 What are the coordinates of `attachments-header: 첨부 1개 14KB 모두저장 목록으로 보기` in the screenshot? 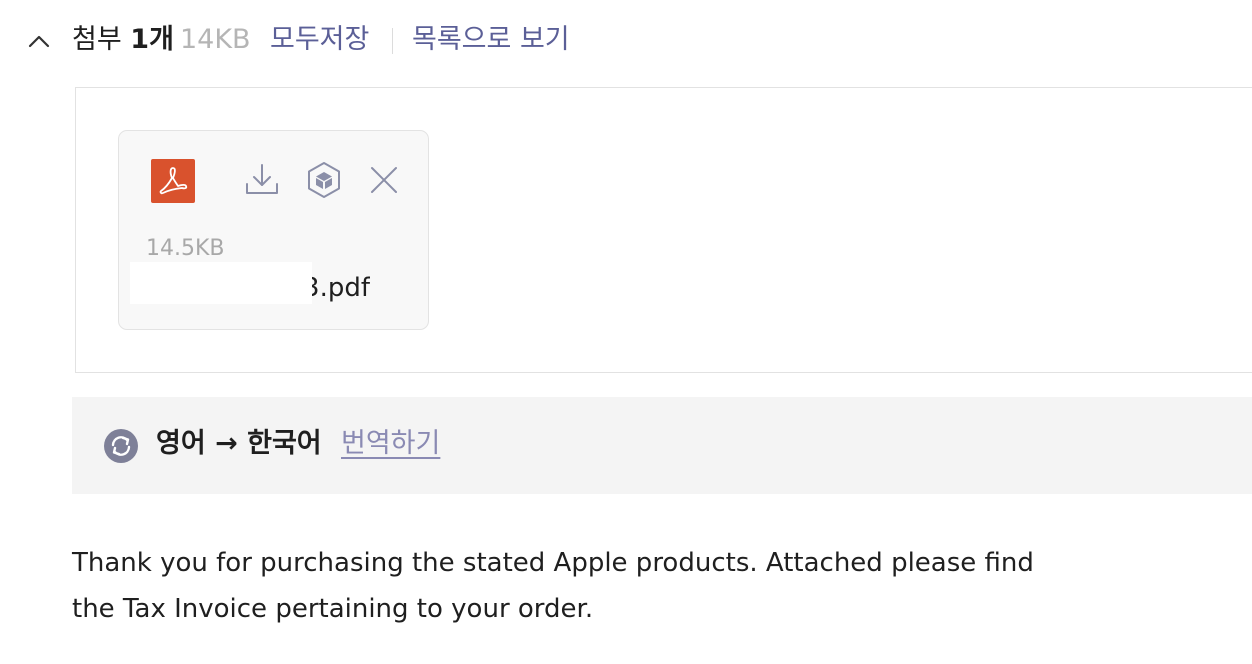 It's located at (626, 40).